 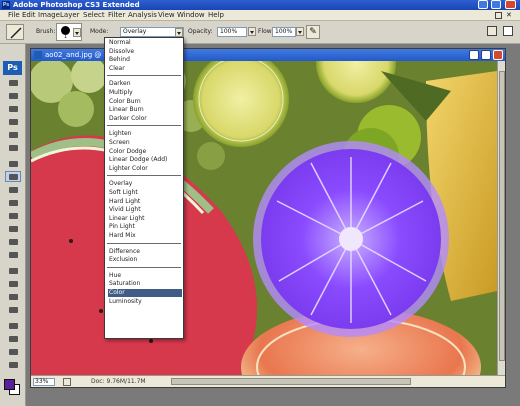 I want to click on brush-tool-button, so click(x=13, y=176).